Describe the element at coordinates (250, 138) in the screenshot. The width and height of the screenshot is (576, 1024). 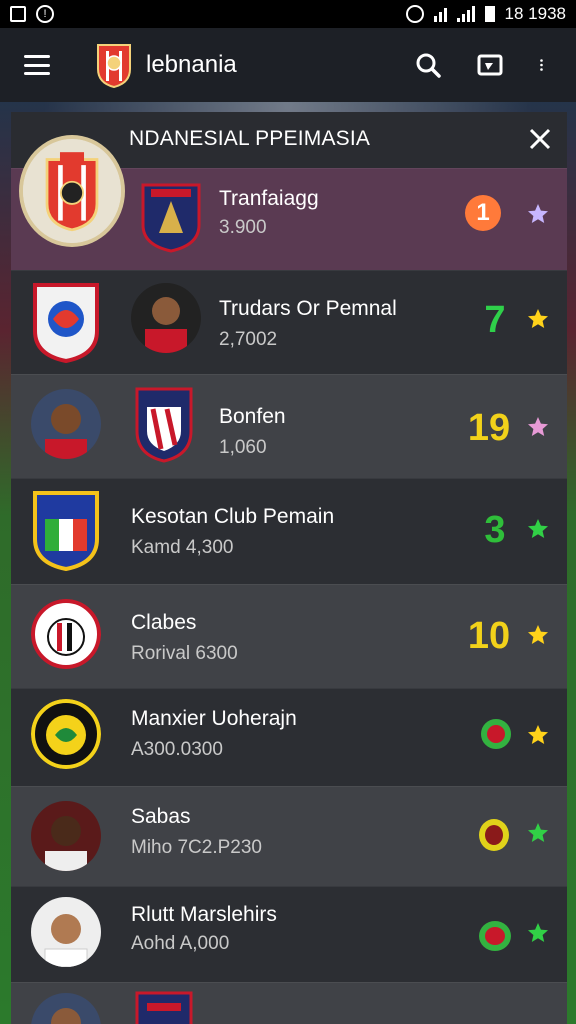
I see `panel-title: NDANESIAL PPEIMASIA` at that location.